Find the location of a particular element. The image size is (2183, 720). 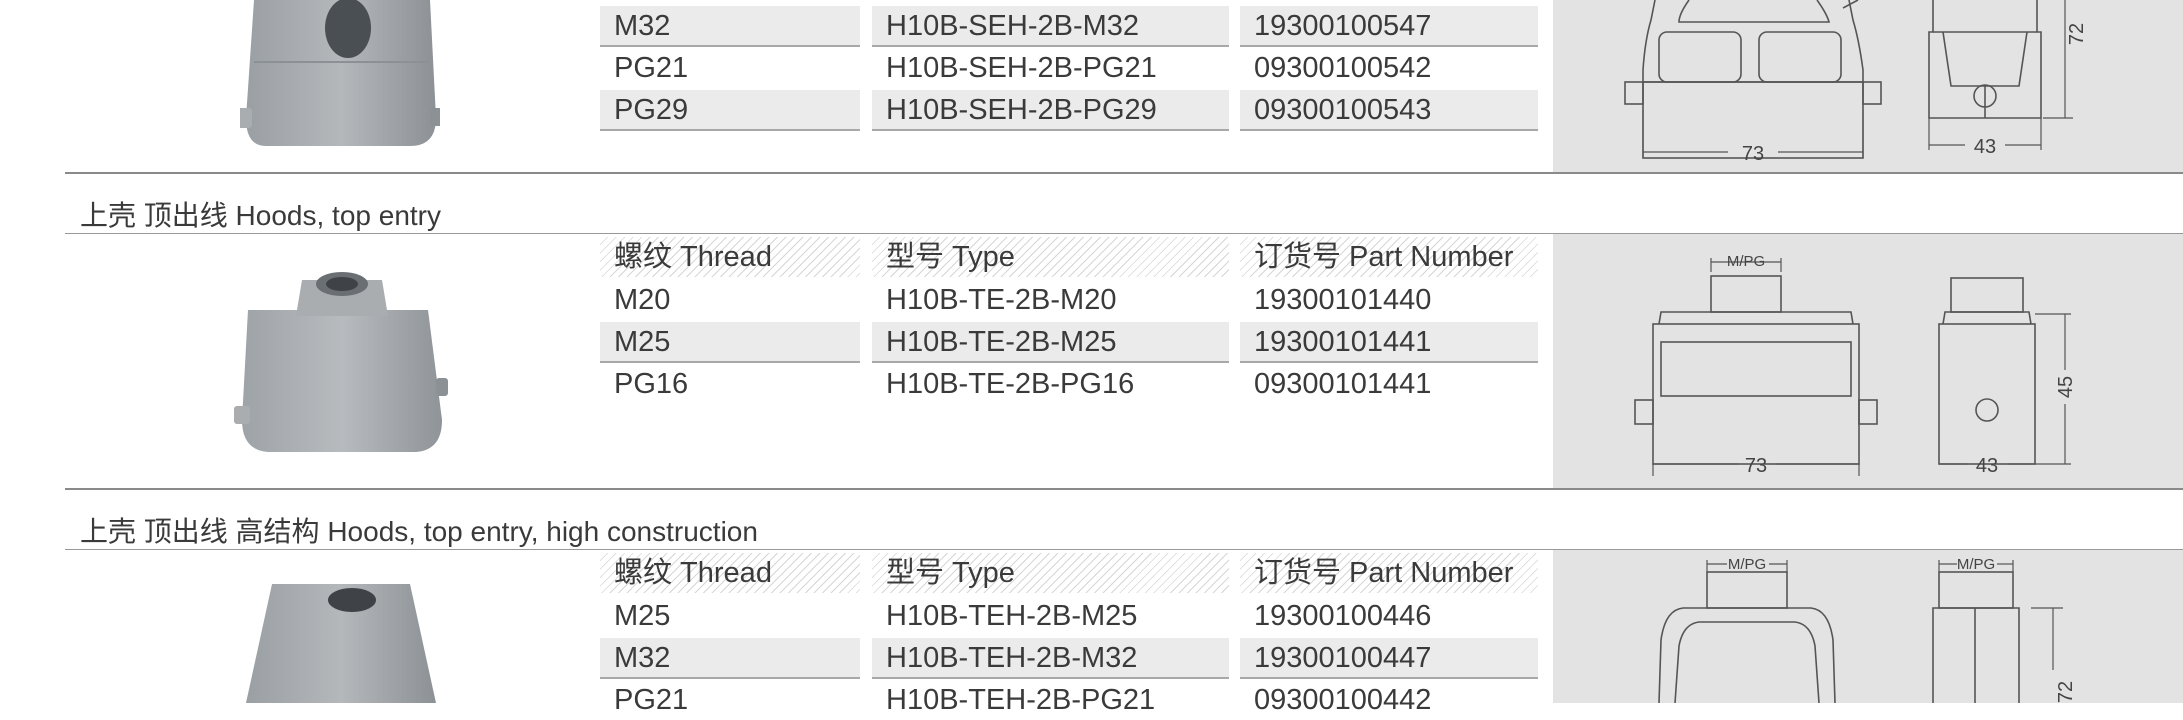

table-cell-type: H10B-SEH-2B-M32 is located at coordinates (1050, 26).